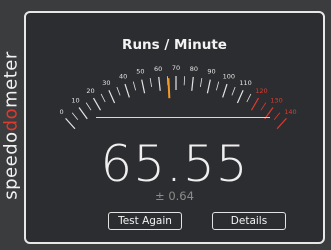 The height and width of the screenshot is (250, 331). What do you see at coordinates (169, 88) in the screenshot?
I see `gauge-needle` at bounding box center [169, 88].